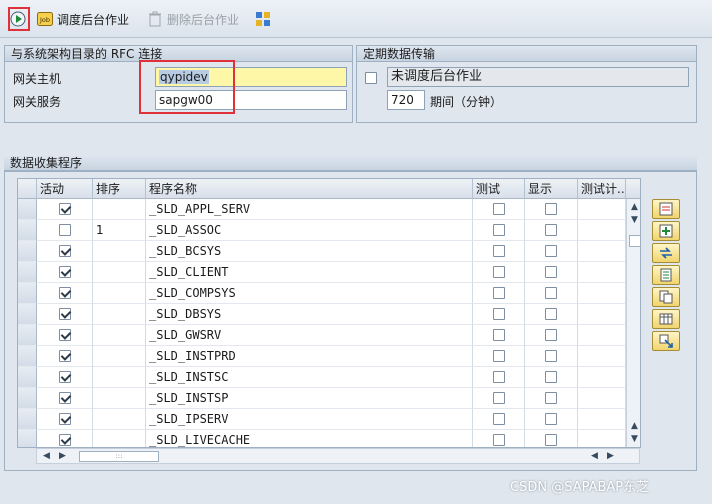 The height and width of the screenshot is (504, 712). I want to click on scroll-right-icon: ▶, so click(62, 456).